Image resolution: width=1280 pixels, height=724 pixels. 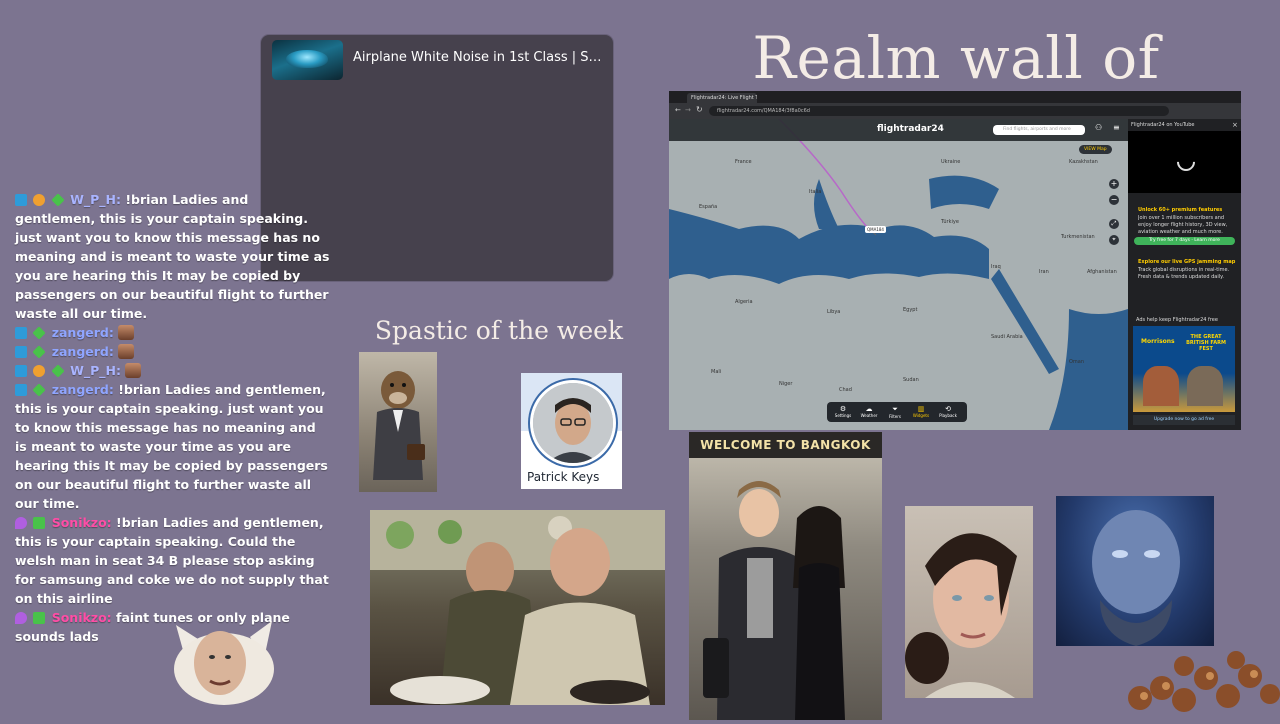 I want to click on profile-name: Patrick Keys, so click(x=563, y=477).